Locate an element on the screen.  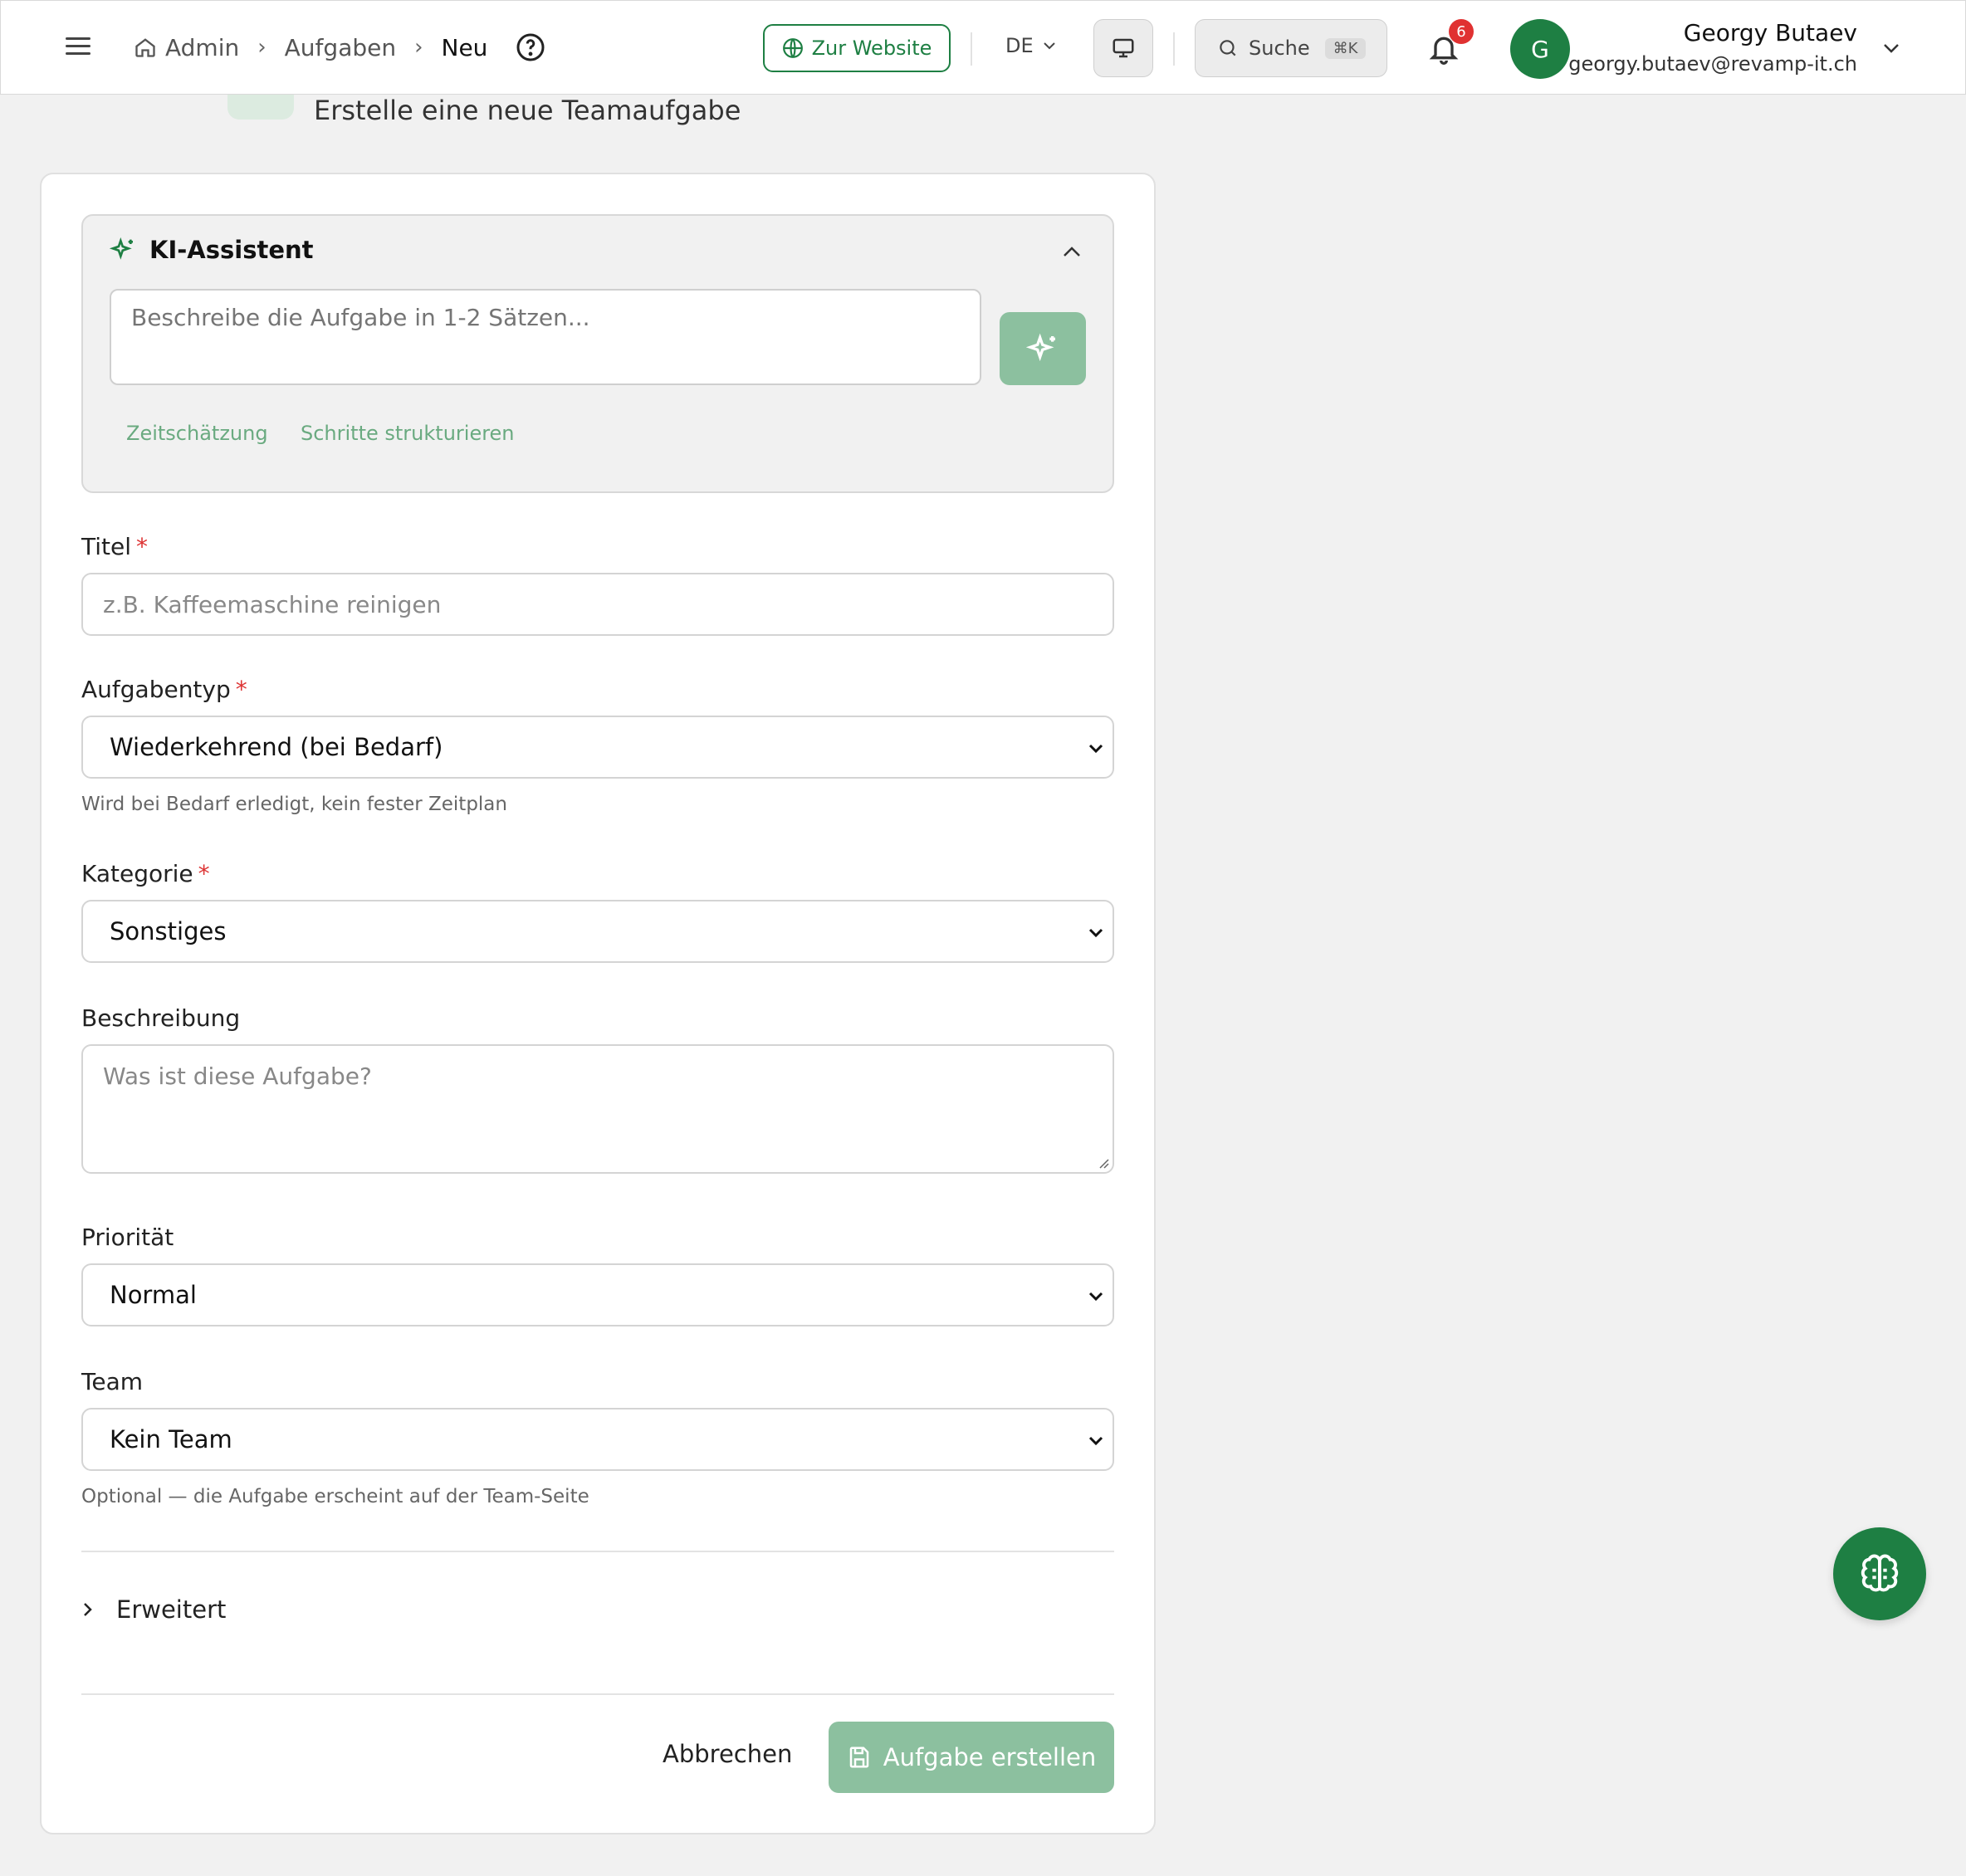
ai-chip-time-estimate: Zeitschätzung is located at coordinates (197, 433).